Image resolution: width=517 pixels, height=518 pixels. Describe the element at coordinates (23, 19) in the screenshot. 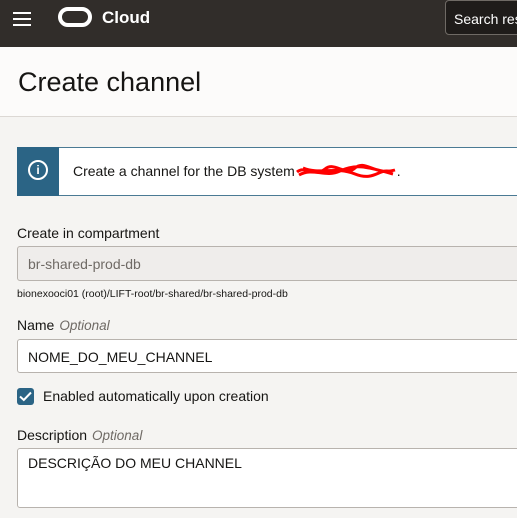

I see `hamburger-menu-icon` at that location.